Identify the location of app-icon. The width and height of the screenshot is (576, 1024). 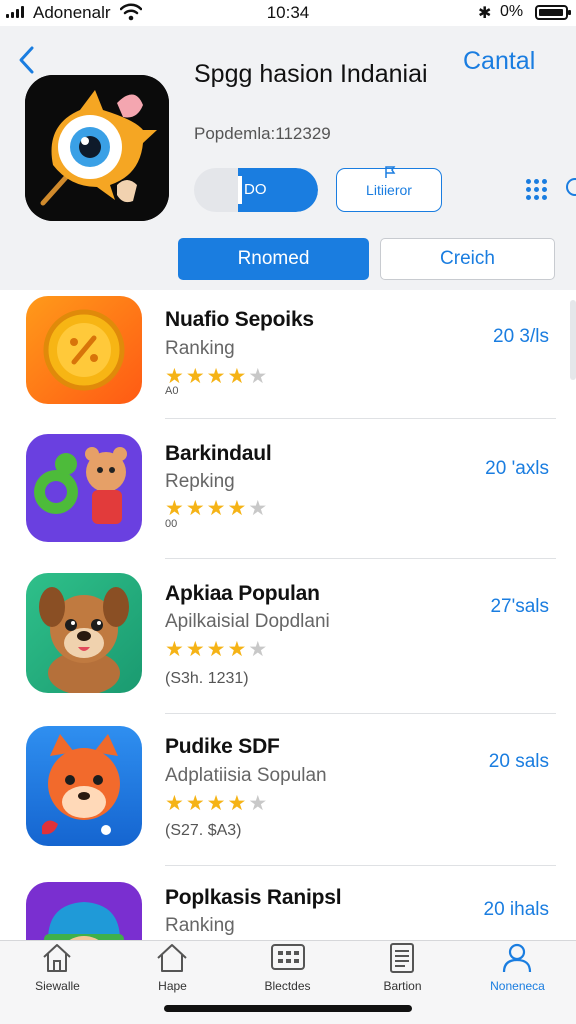
(97, 148).